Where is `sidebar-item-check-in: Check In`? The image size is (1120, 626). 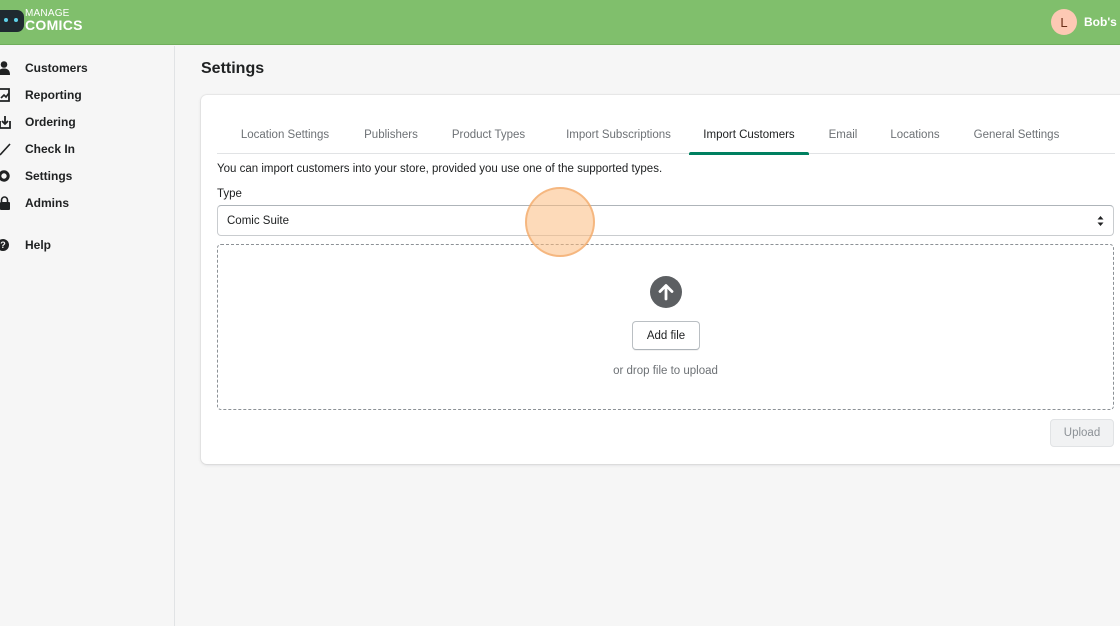
sidebar-item-check-in: Check In is located at coordinates (37, 149).